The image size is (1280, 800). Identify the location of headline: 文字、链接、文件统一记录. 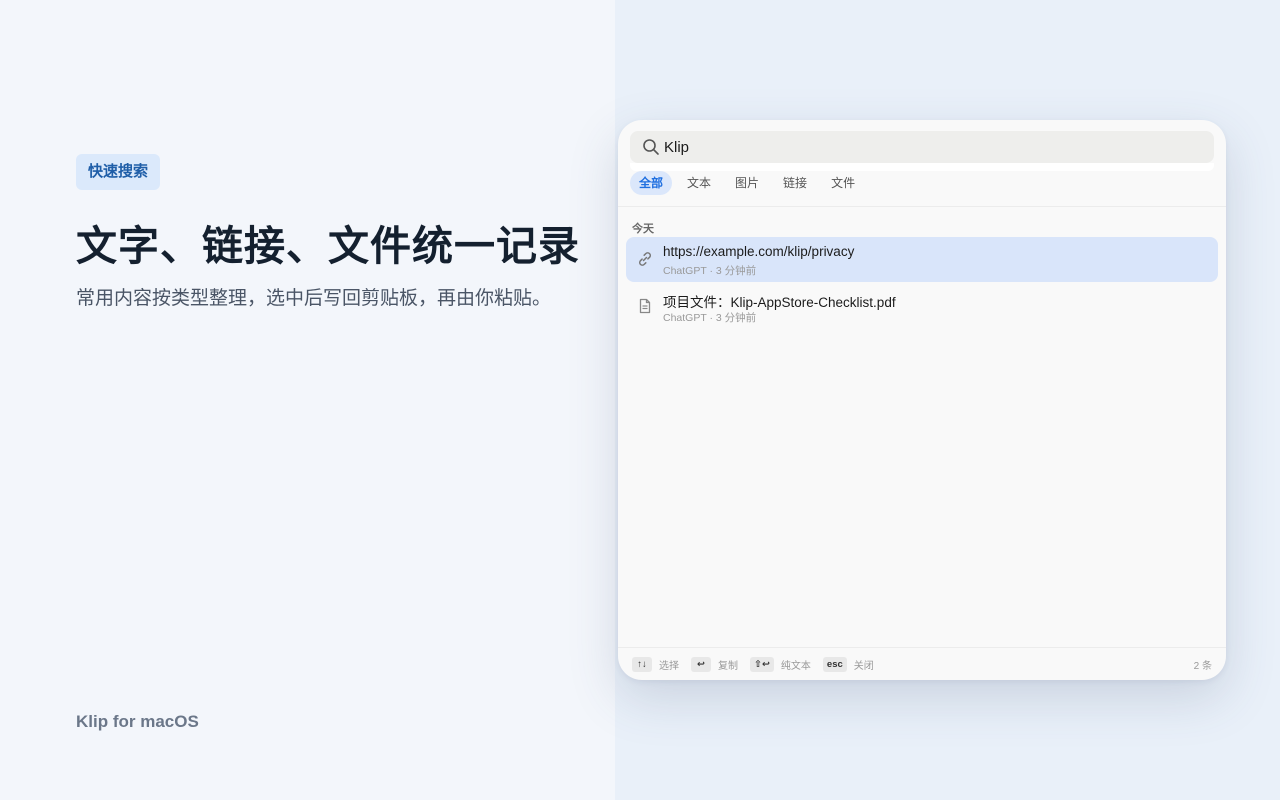
(328, 246).